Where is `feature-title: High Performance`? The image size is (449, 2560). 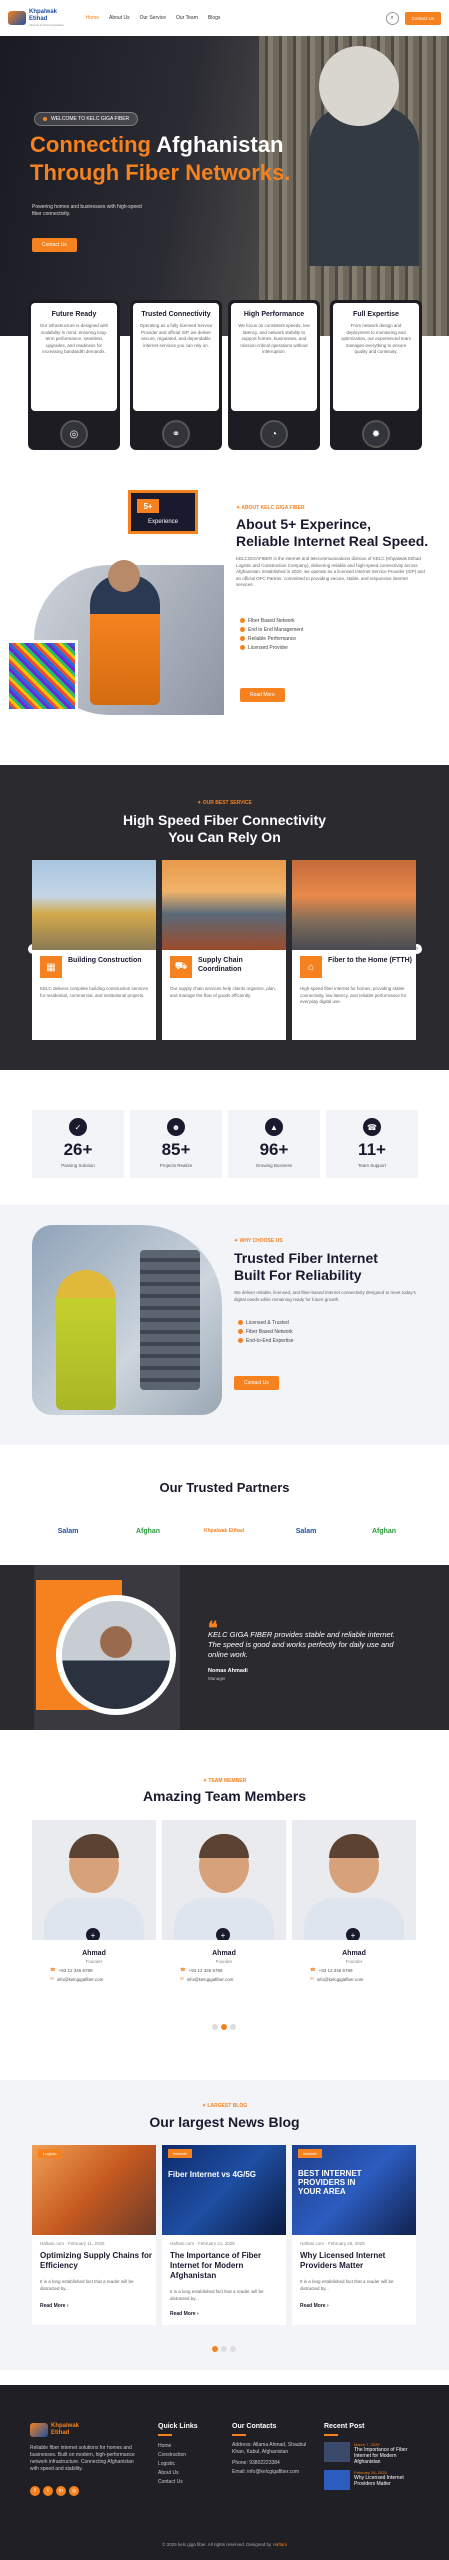 feature-title: High Performance is located at coordinates (274, 314).